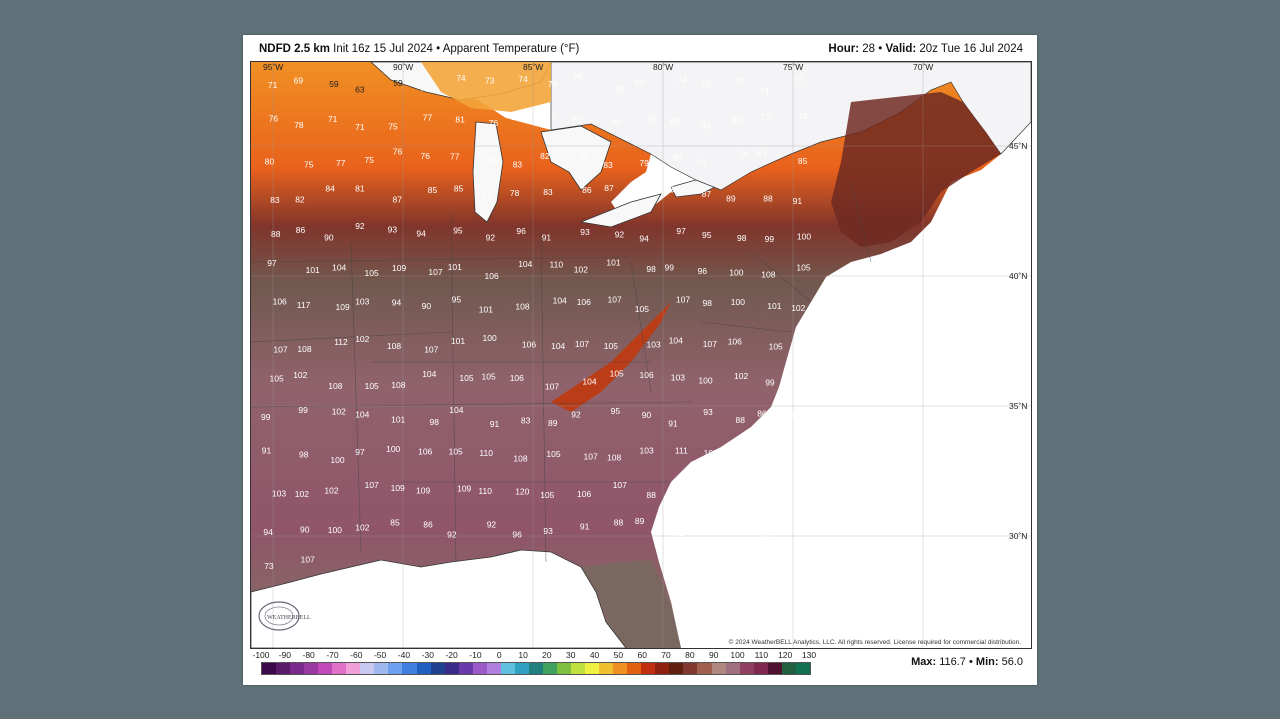  What do you see at coordinates (647, 451) in the screenshot?
I see `temperature-value: 103` at bounding box center [647, 451].